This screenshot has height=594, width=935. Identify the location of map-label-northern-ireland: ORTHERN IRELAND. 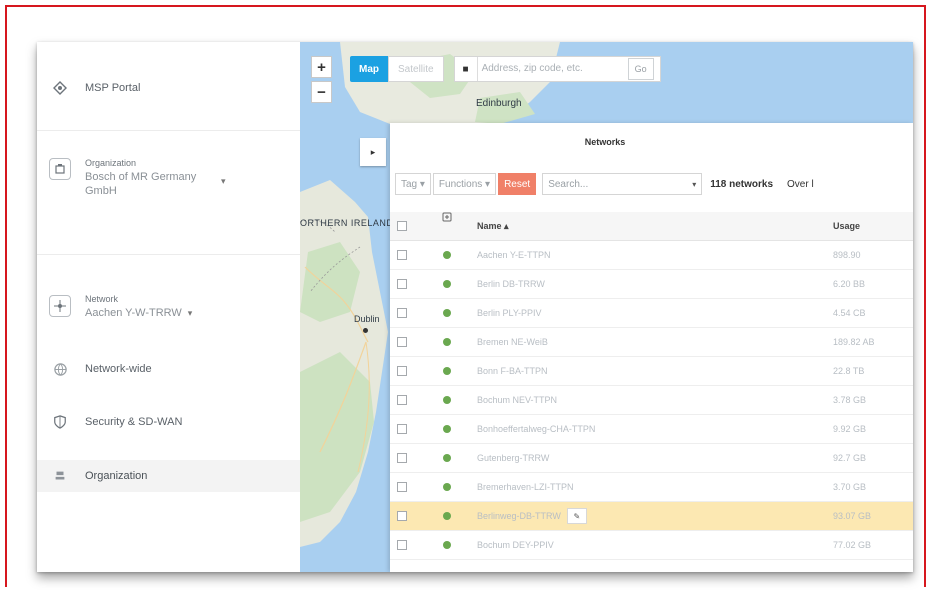
(347, 223).